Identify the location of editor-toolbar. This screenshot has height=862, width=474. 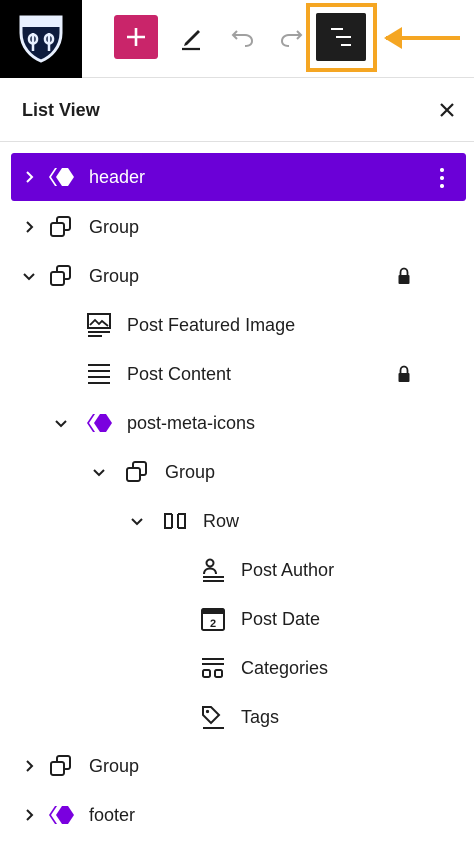
(237, 39).